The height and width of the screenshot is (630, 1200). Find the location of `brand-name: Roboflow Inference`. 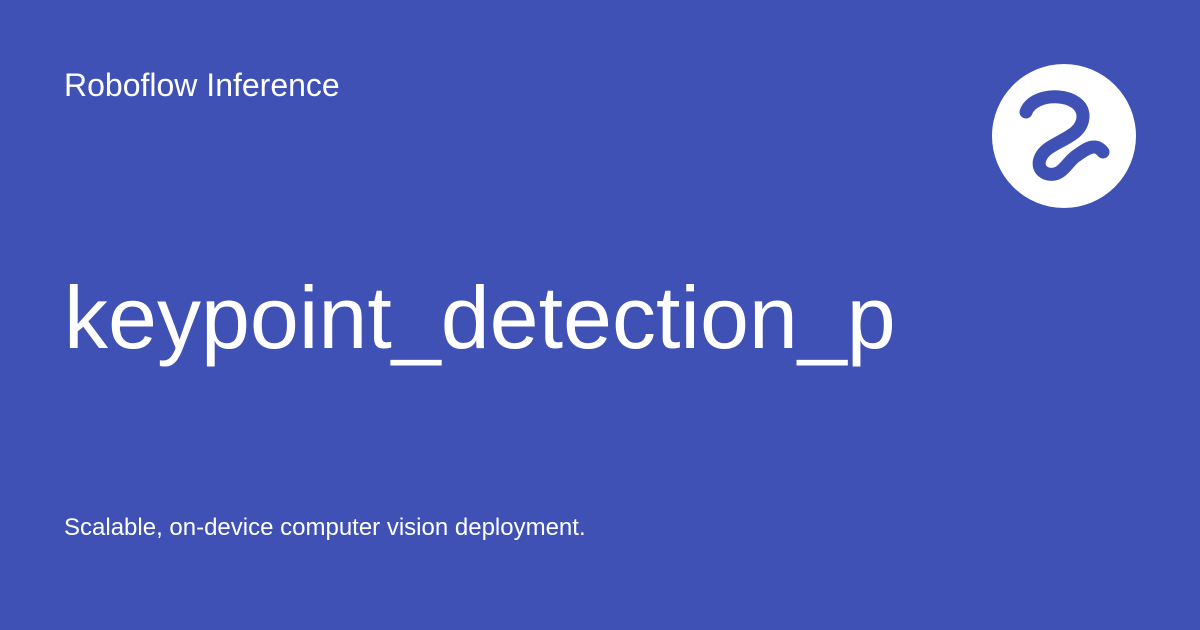

brand-name: Roboflow Inference is located at coordinates (202, 85).